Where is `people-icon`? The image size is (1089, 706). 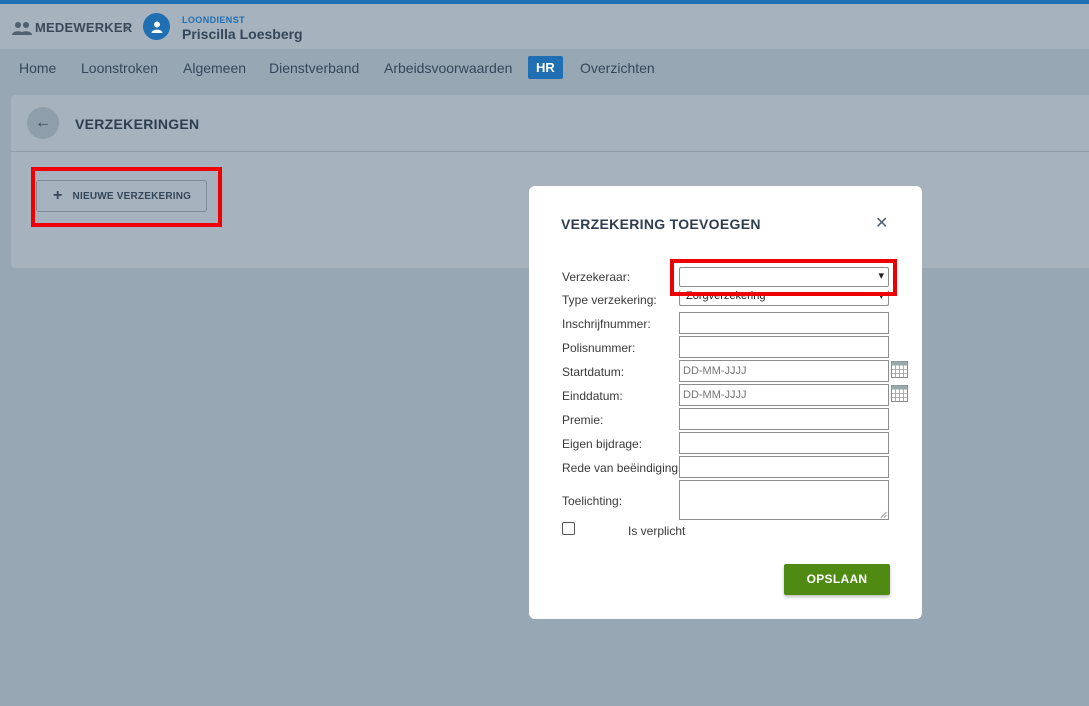 people-icon is located at coordinates (22, 28).